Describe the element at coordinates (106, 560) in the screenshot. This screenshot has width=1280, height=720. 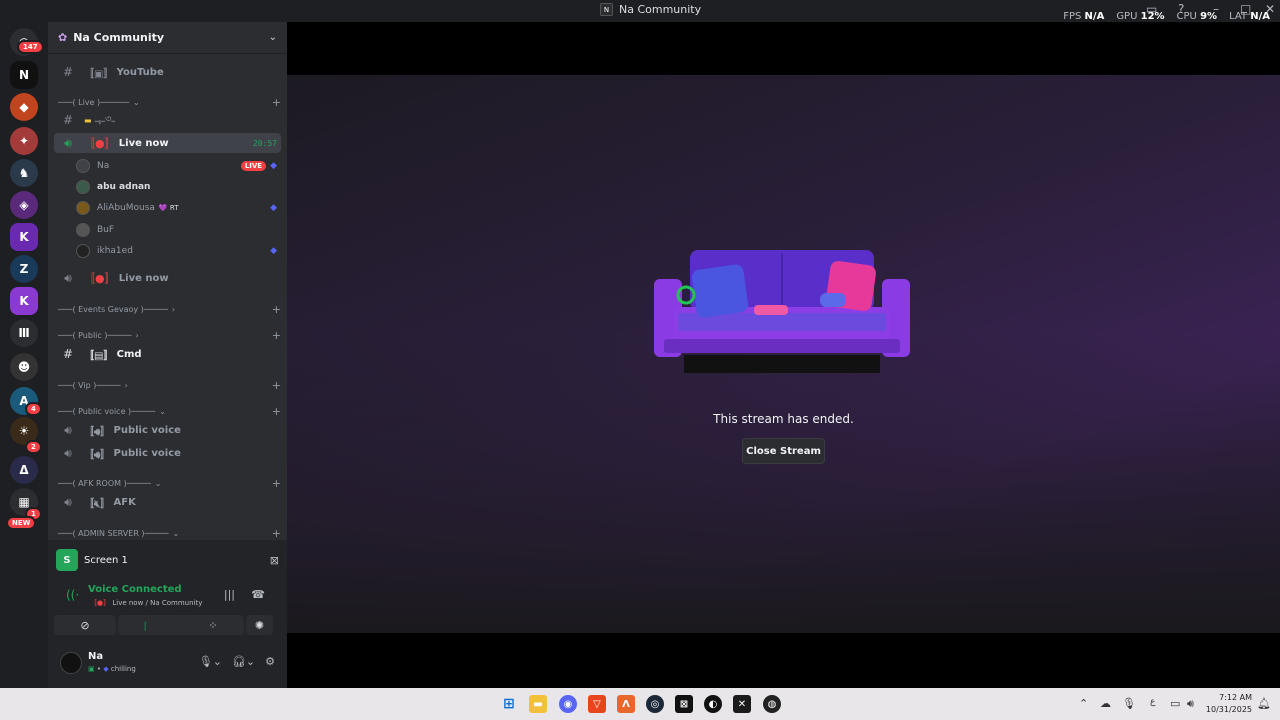
I see `screen-label: Screen 1` at that location.